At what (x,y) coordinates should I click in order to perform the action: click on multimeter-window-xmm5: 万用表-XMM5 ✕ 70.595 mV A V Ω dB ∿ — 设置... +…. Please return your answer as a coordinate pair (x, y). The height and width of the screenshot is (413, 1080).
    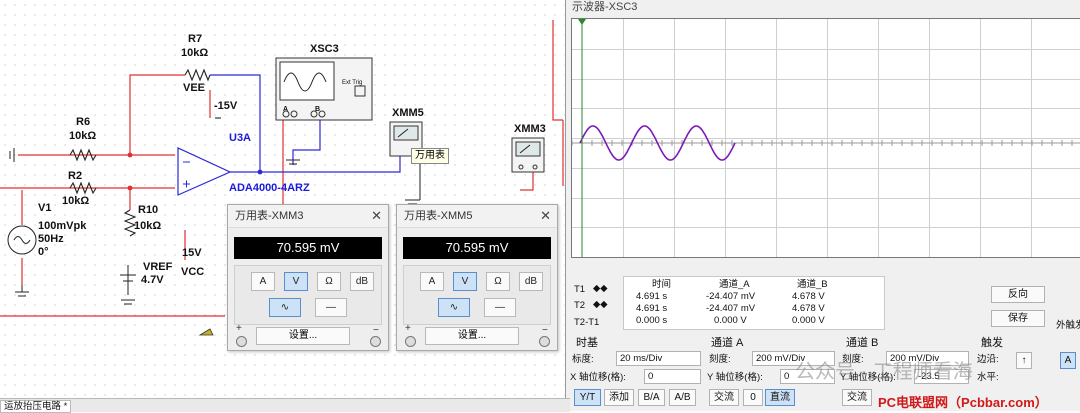
    Looking at the image, I should click on (477, 277).